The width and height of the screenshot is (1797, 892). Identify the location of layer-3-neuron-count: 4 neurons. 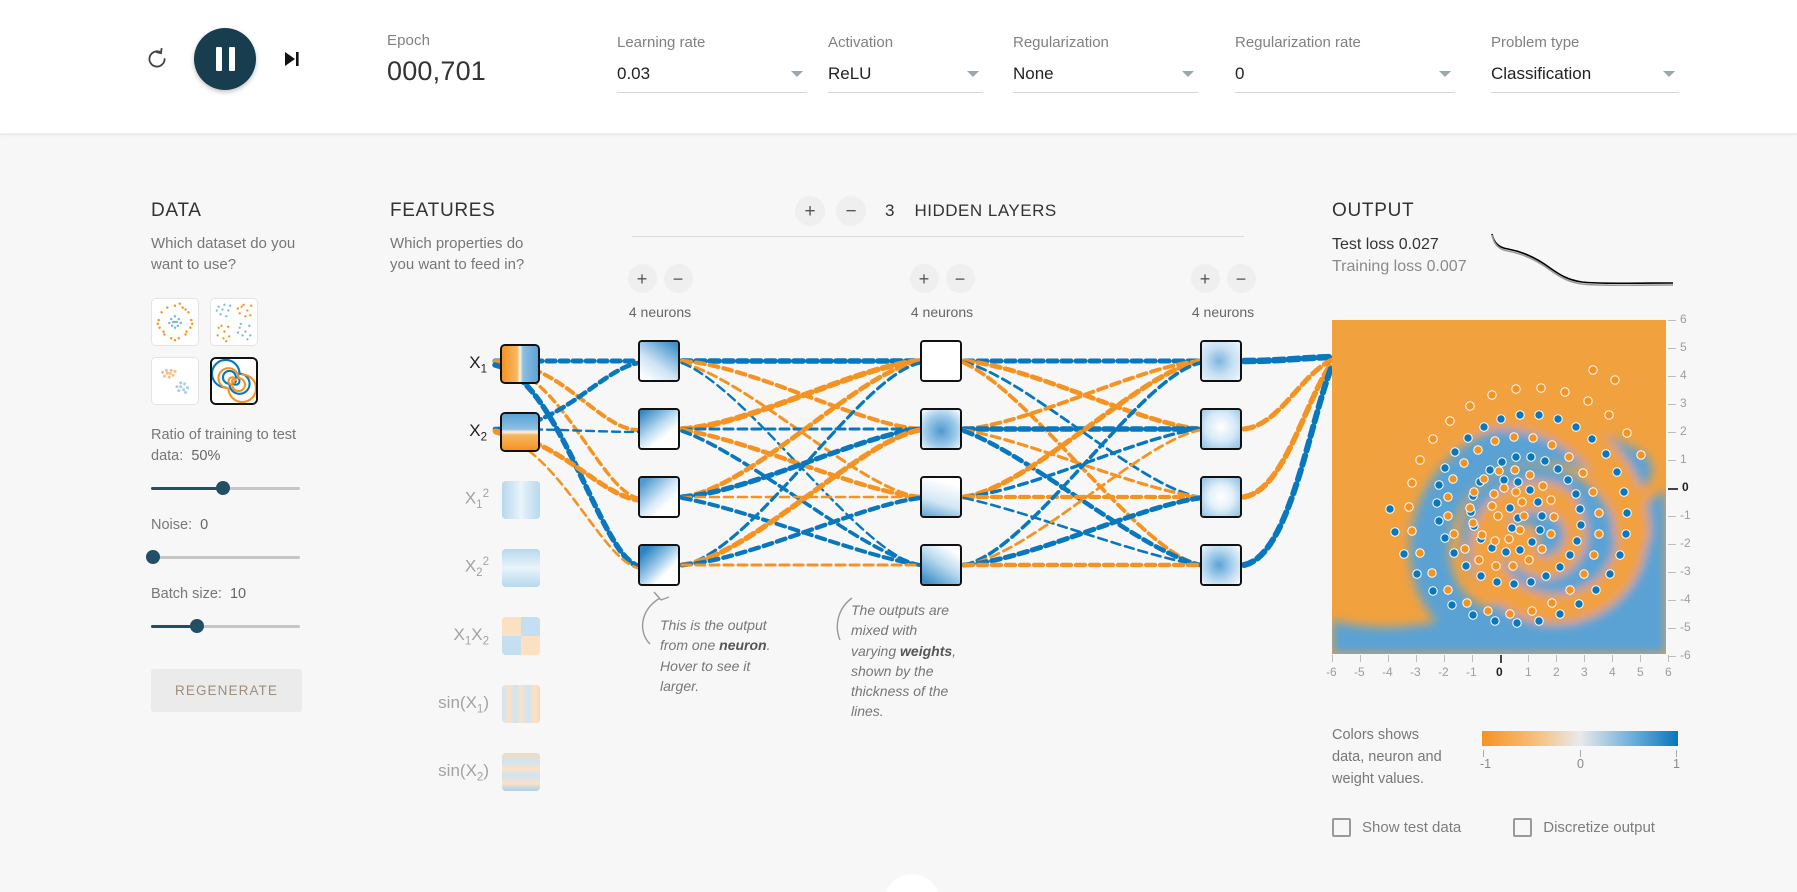
(1223, 312).